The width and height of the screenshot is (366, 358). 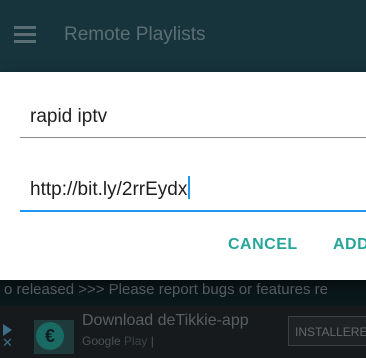 I want to click on ad-choices: ✕, so click(x=7, y=337).